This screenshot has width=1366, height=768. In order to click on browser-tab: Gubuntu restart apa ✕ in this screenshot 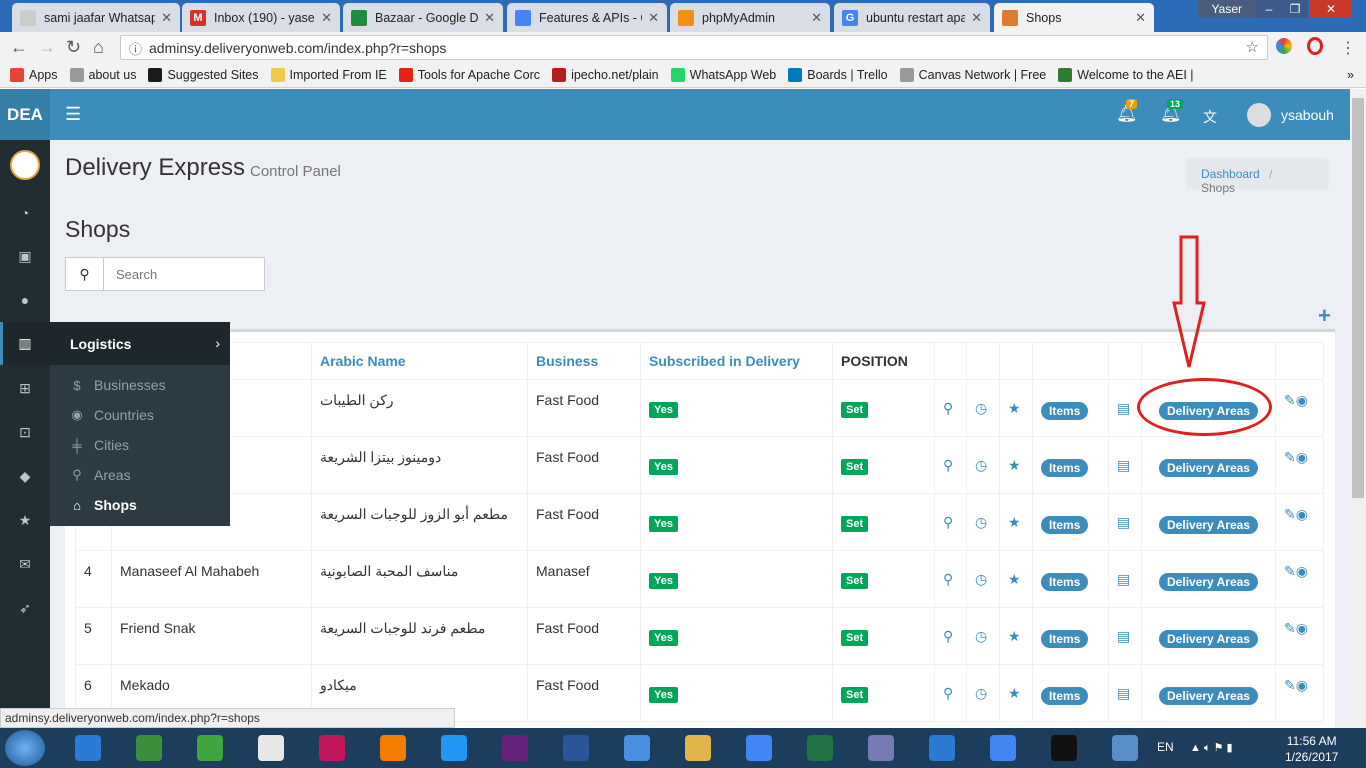, I will do `click(912, 17)`.